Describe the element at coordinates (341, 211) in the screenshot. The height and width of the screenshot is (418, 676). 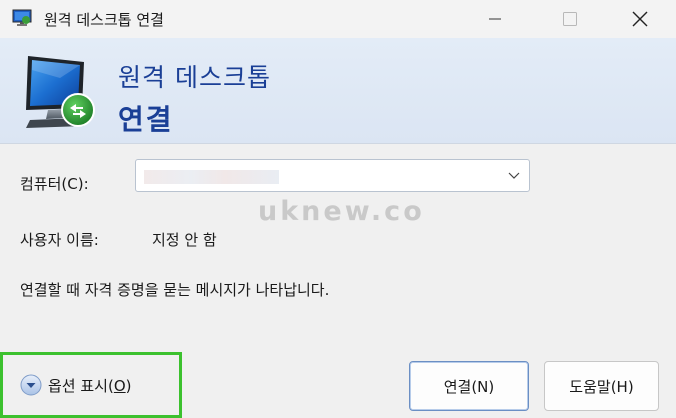
I see `watermark-text: uknew.co` at that location.